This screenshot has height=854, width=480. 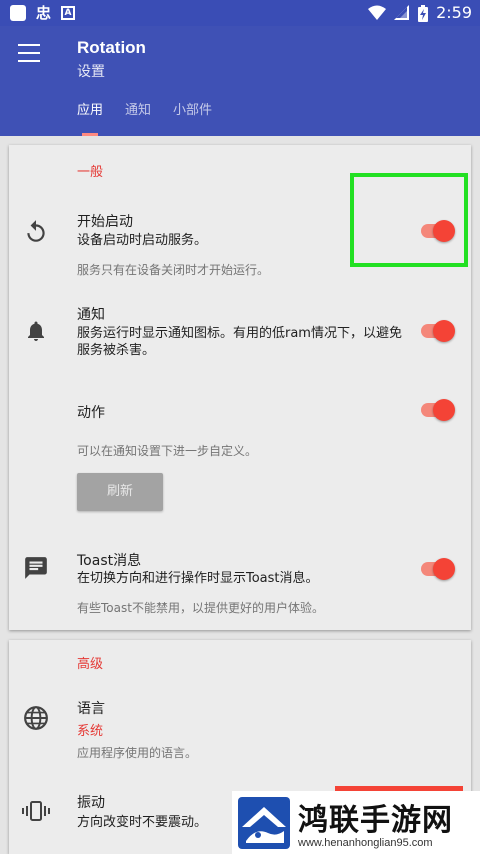 What do you see at coordinates (264, 823) in the screenshot?
I see `watermark-logo` at bounding box center [264, 823].